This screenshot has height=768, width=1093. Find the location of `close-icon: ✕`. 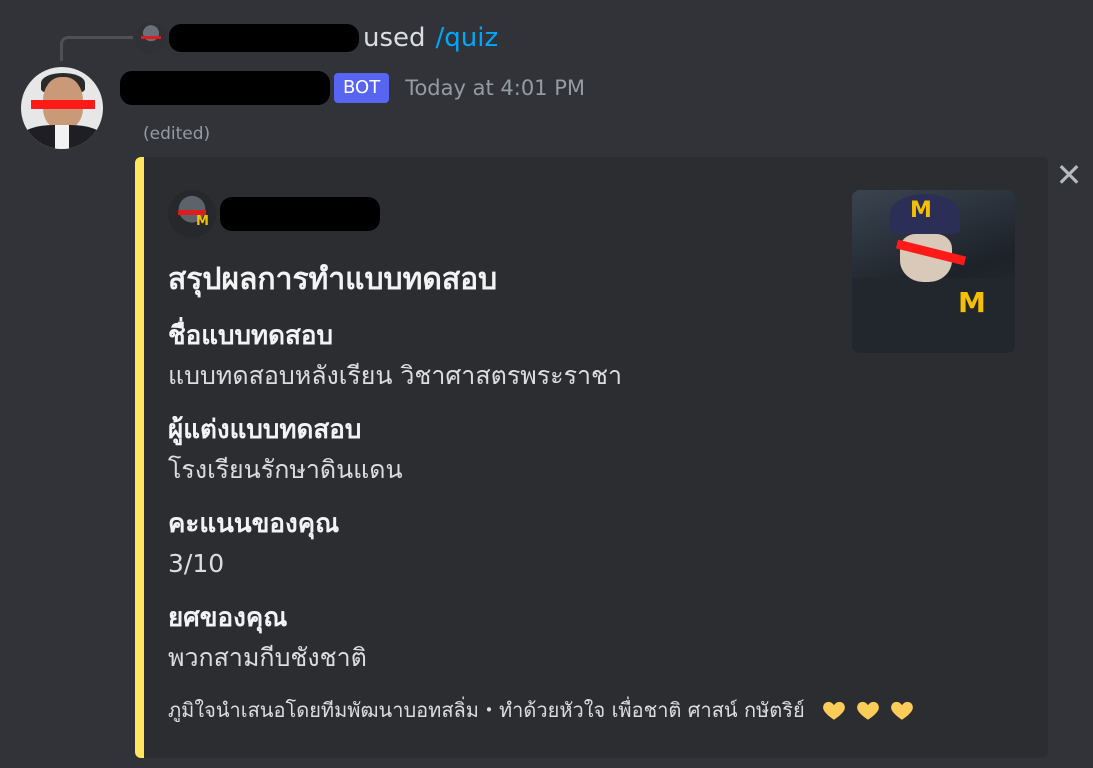

close-icon: ✕ is located at coordinates (1069, 175).